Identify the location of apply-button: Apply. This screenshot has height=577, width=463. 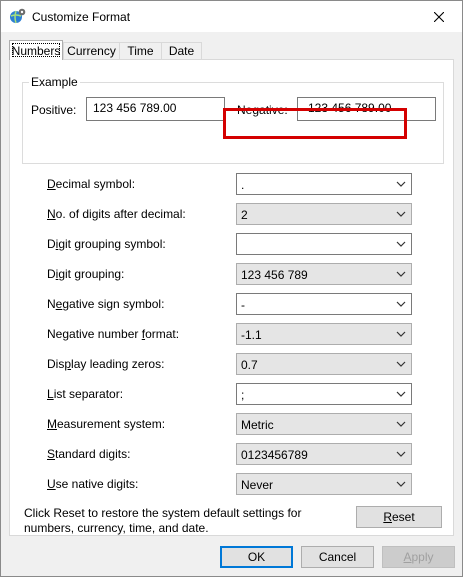
(418, 557).